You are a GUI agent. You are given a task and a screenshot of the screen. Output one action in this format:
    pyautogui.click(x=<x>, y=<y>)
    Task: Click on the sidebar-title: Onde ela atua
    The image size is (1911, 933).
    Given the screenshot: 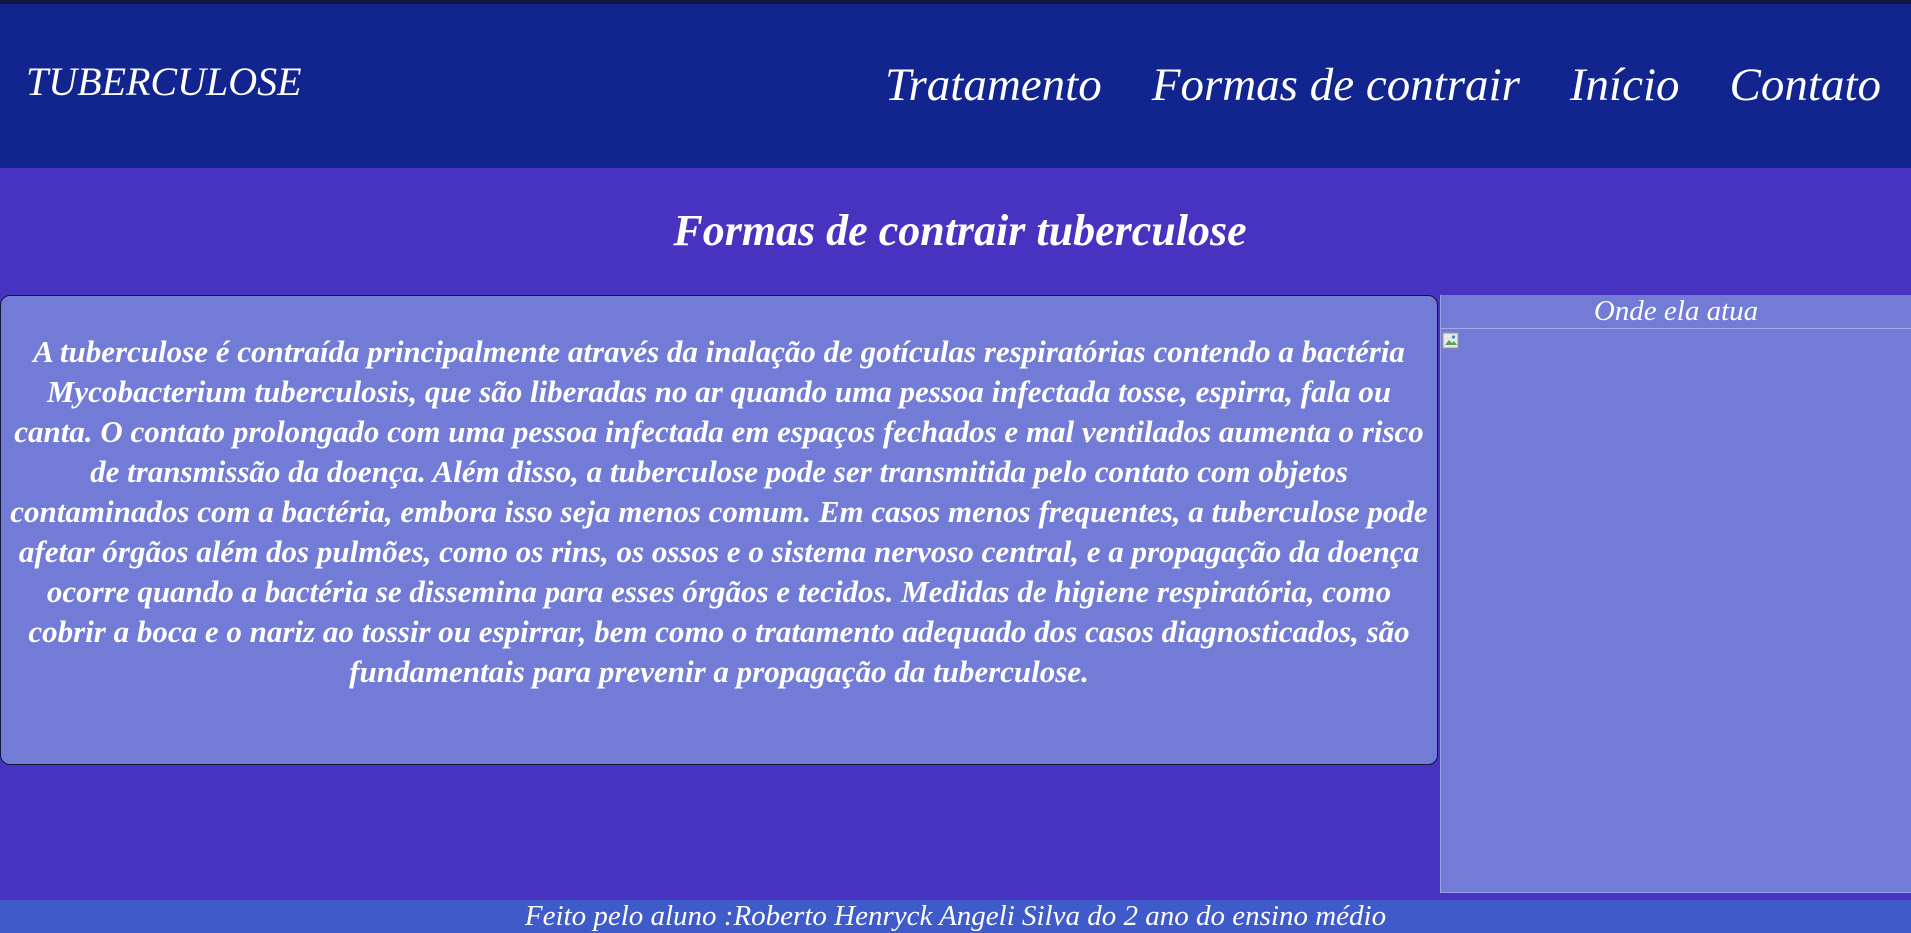 What is the action you would take?
    pyautogui.click(x=1676, y=312)
    